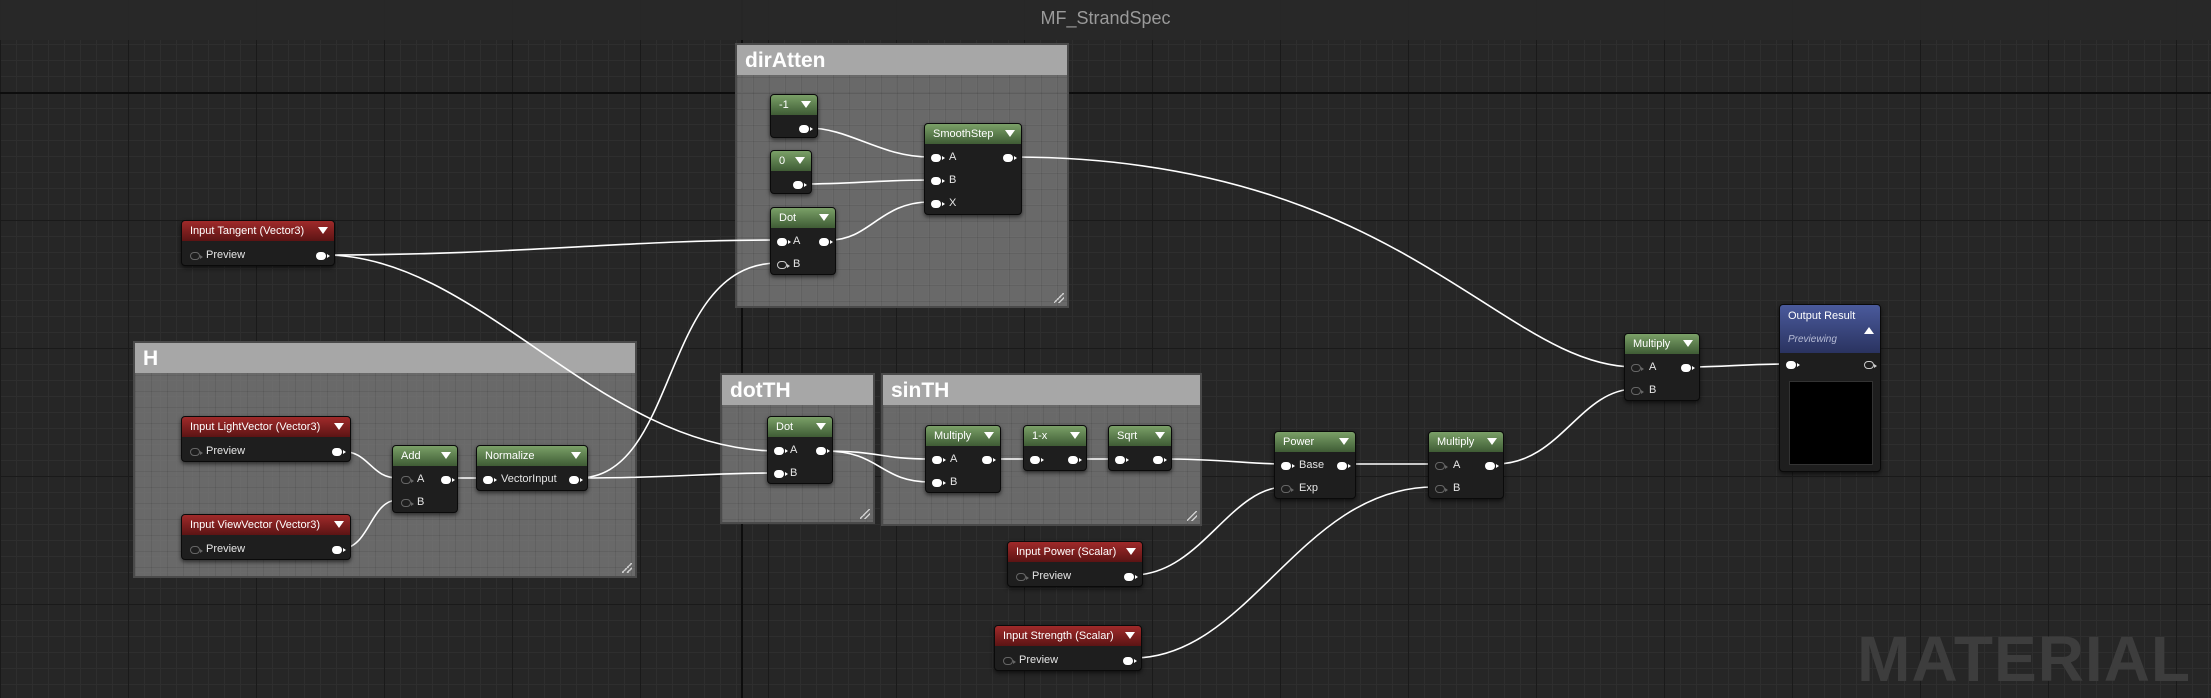  I want to click on input-lightvector-node: Input LightVector (Vector3) Preview, so click(266, 439).